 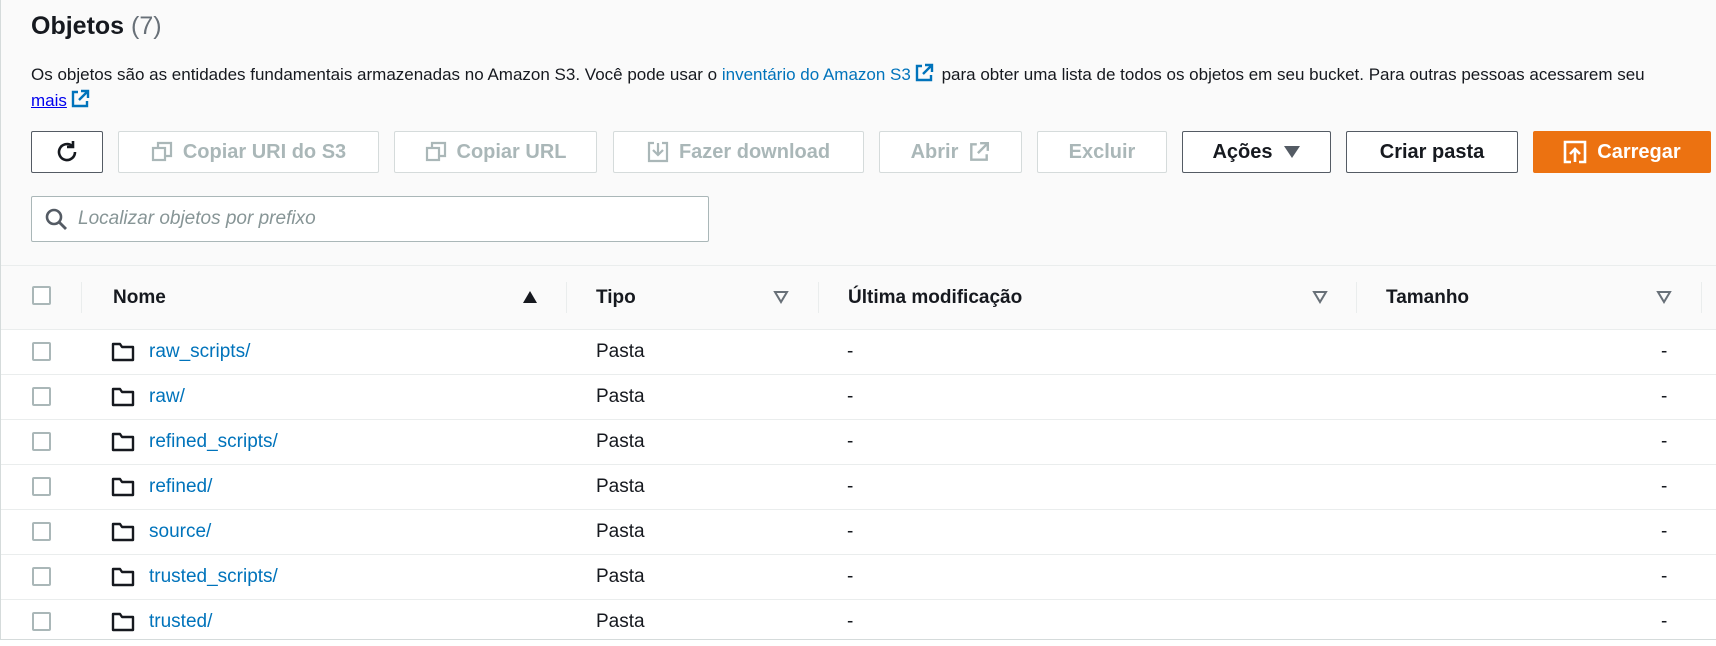 What do you see at coordinates (858, 397) in the screenshot?
I see `table-row: raw/ Pasta - -` at bounding box center [858, 397].